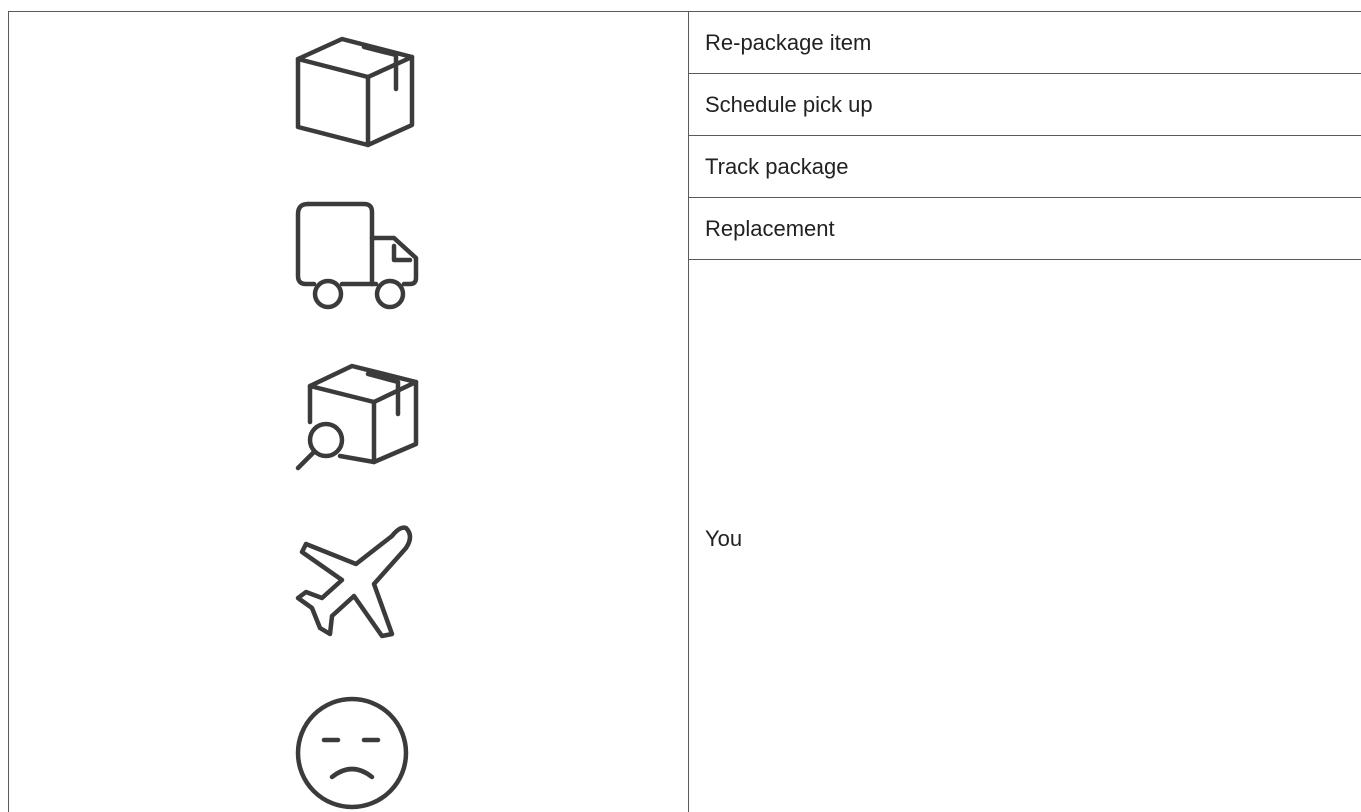  What do you see at coordinates (789, 104) in the screenshot?
I see `option-label: Schedule pick up` at bounding box center [789, 104].